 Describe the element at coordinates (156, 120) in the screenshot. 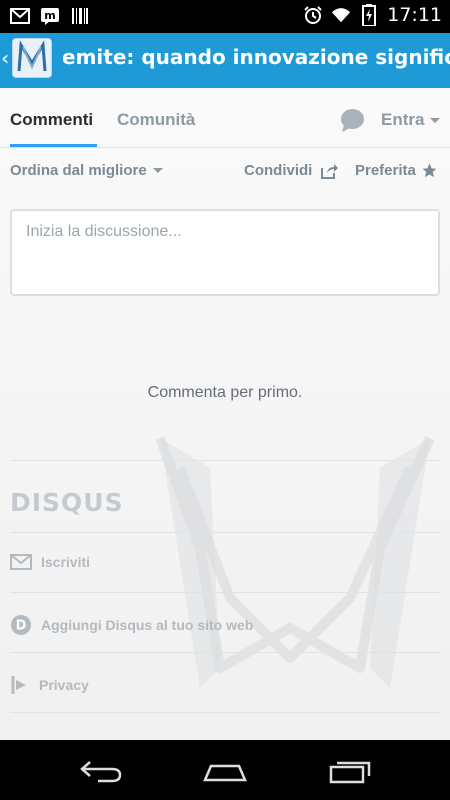

I see `tab-community: Comunità` at that location.